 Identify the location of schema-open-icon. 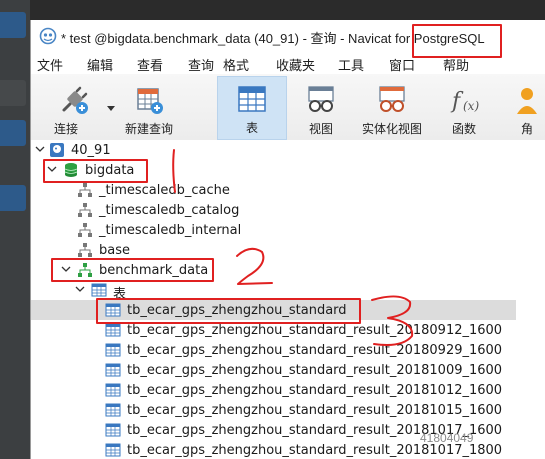
(85, 270).